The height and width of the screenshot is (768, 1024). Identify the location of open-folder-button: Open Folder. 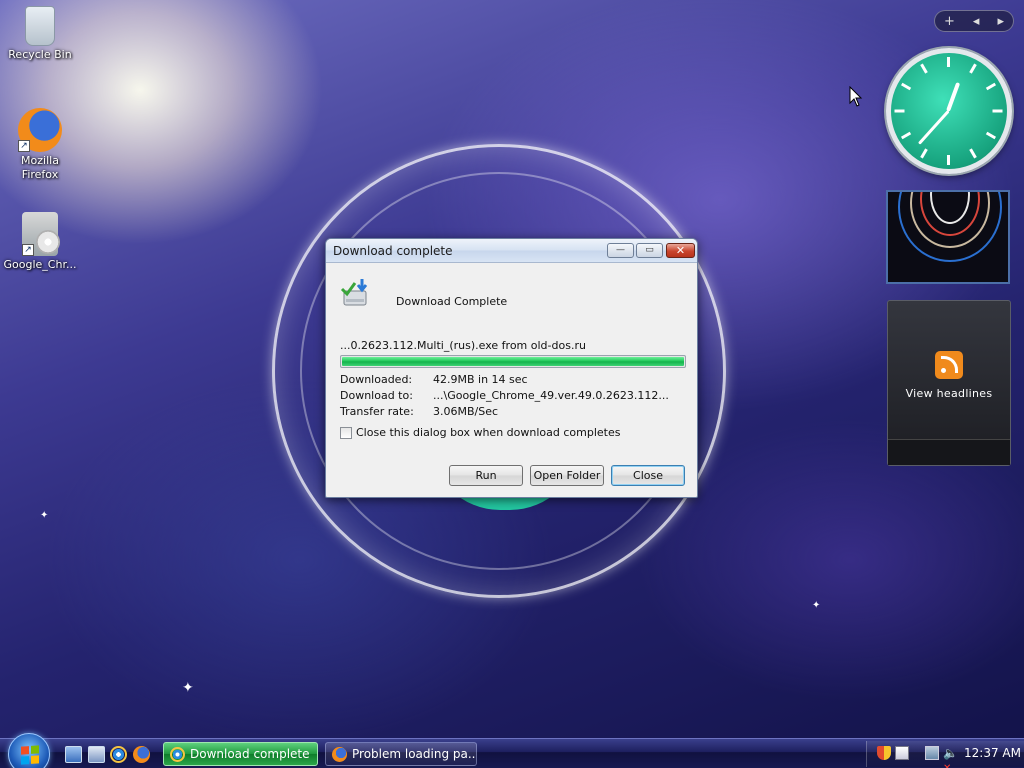
(567, 475).